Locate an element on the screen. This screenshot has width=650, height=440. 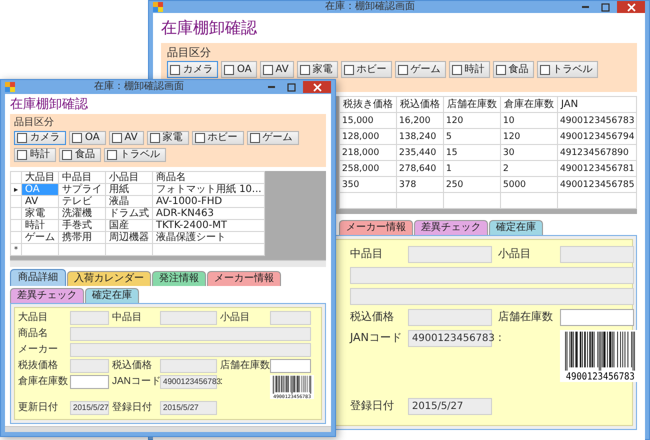
table-cell: 液晶 is located at coordinates (129, 202).